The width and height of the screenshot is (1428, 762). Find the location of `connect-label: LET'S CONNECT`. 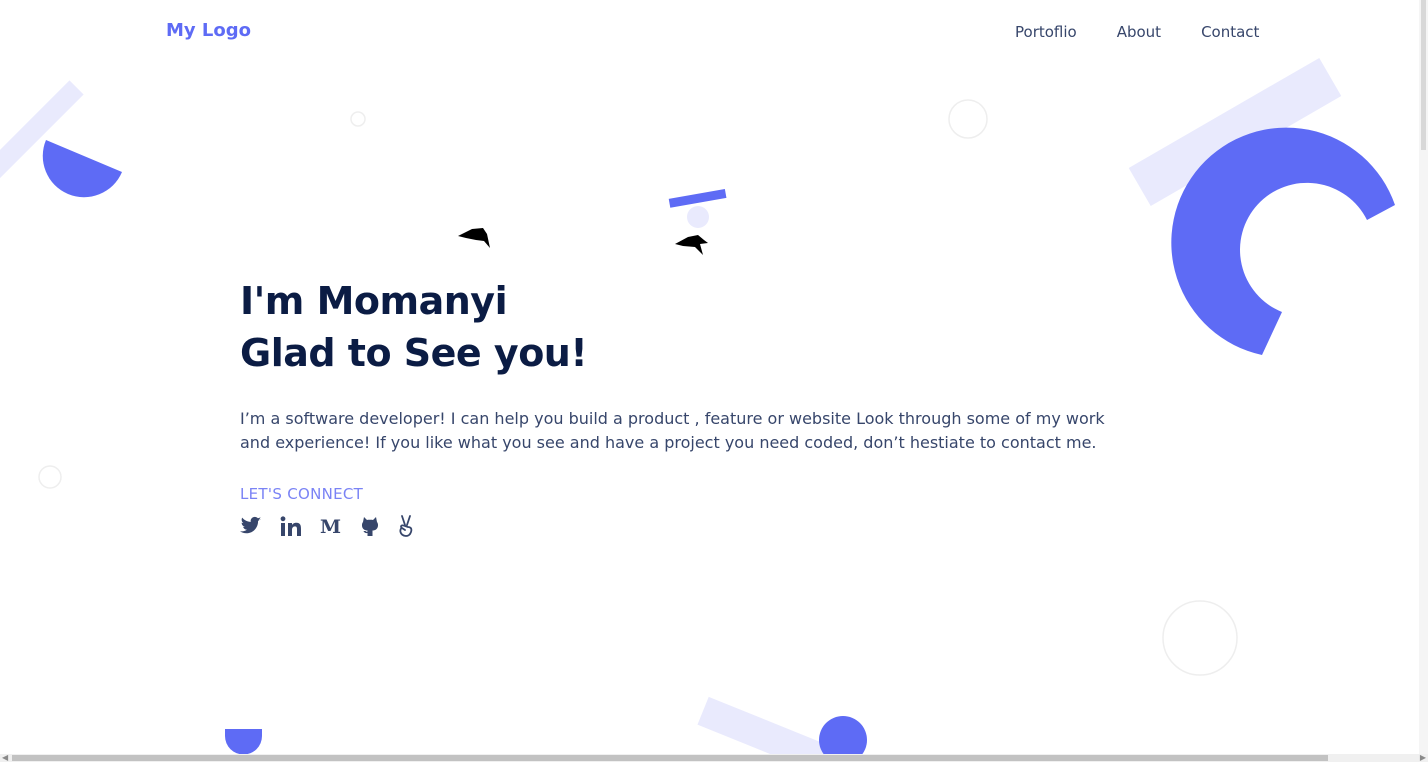

connect-label: LET'S CONNECT is located at coordinates (302, 494).